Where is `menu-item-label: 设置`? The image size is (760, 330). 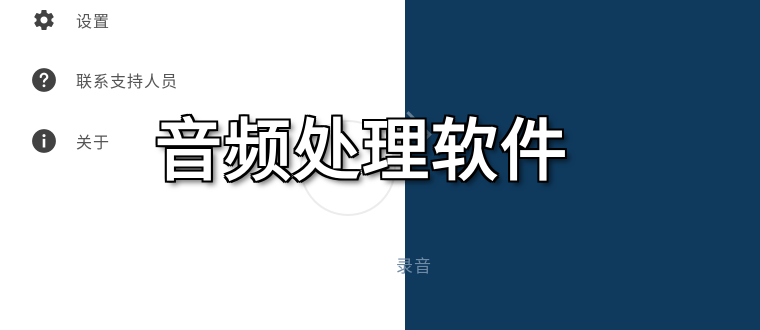 menu-item-label: 设置 is located at coordinates (93, 21).